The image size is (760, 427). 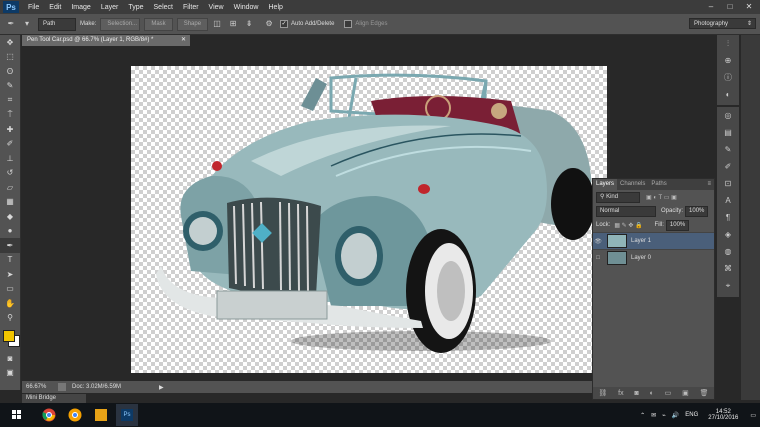 What do you see at coordinates (728, 115) in the screenshot?
I see `adjustments-icon: ◎` at bounding box center [728, 115].